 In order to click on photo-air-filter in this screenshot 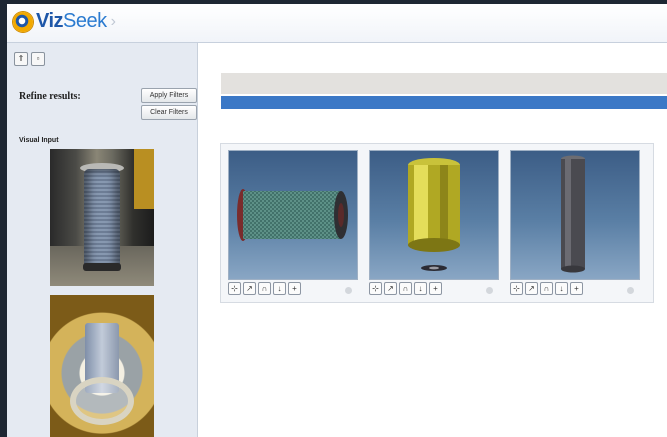, I will do `click(102, 219)`.